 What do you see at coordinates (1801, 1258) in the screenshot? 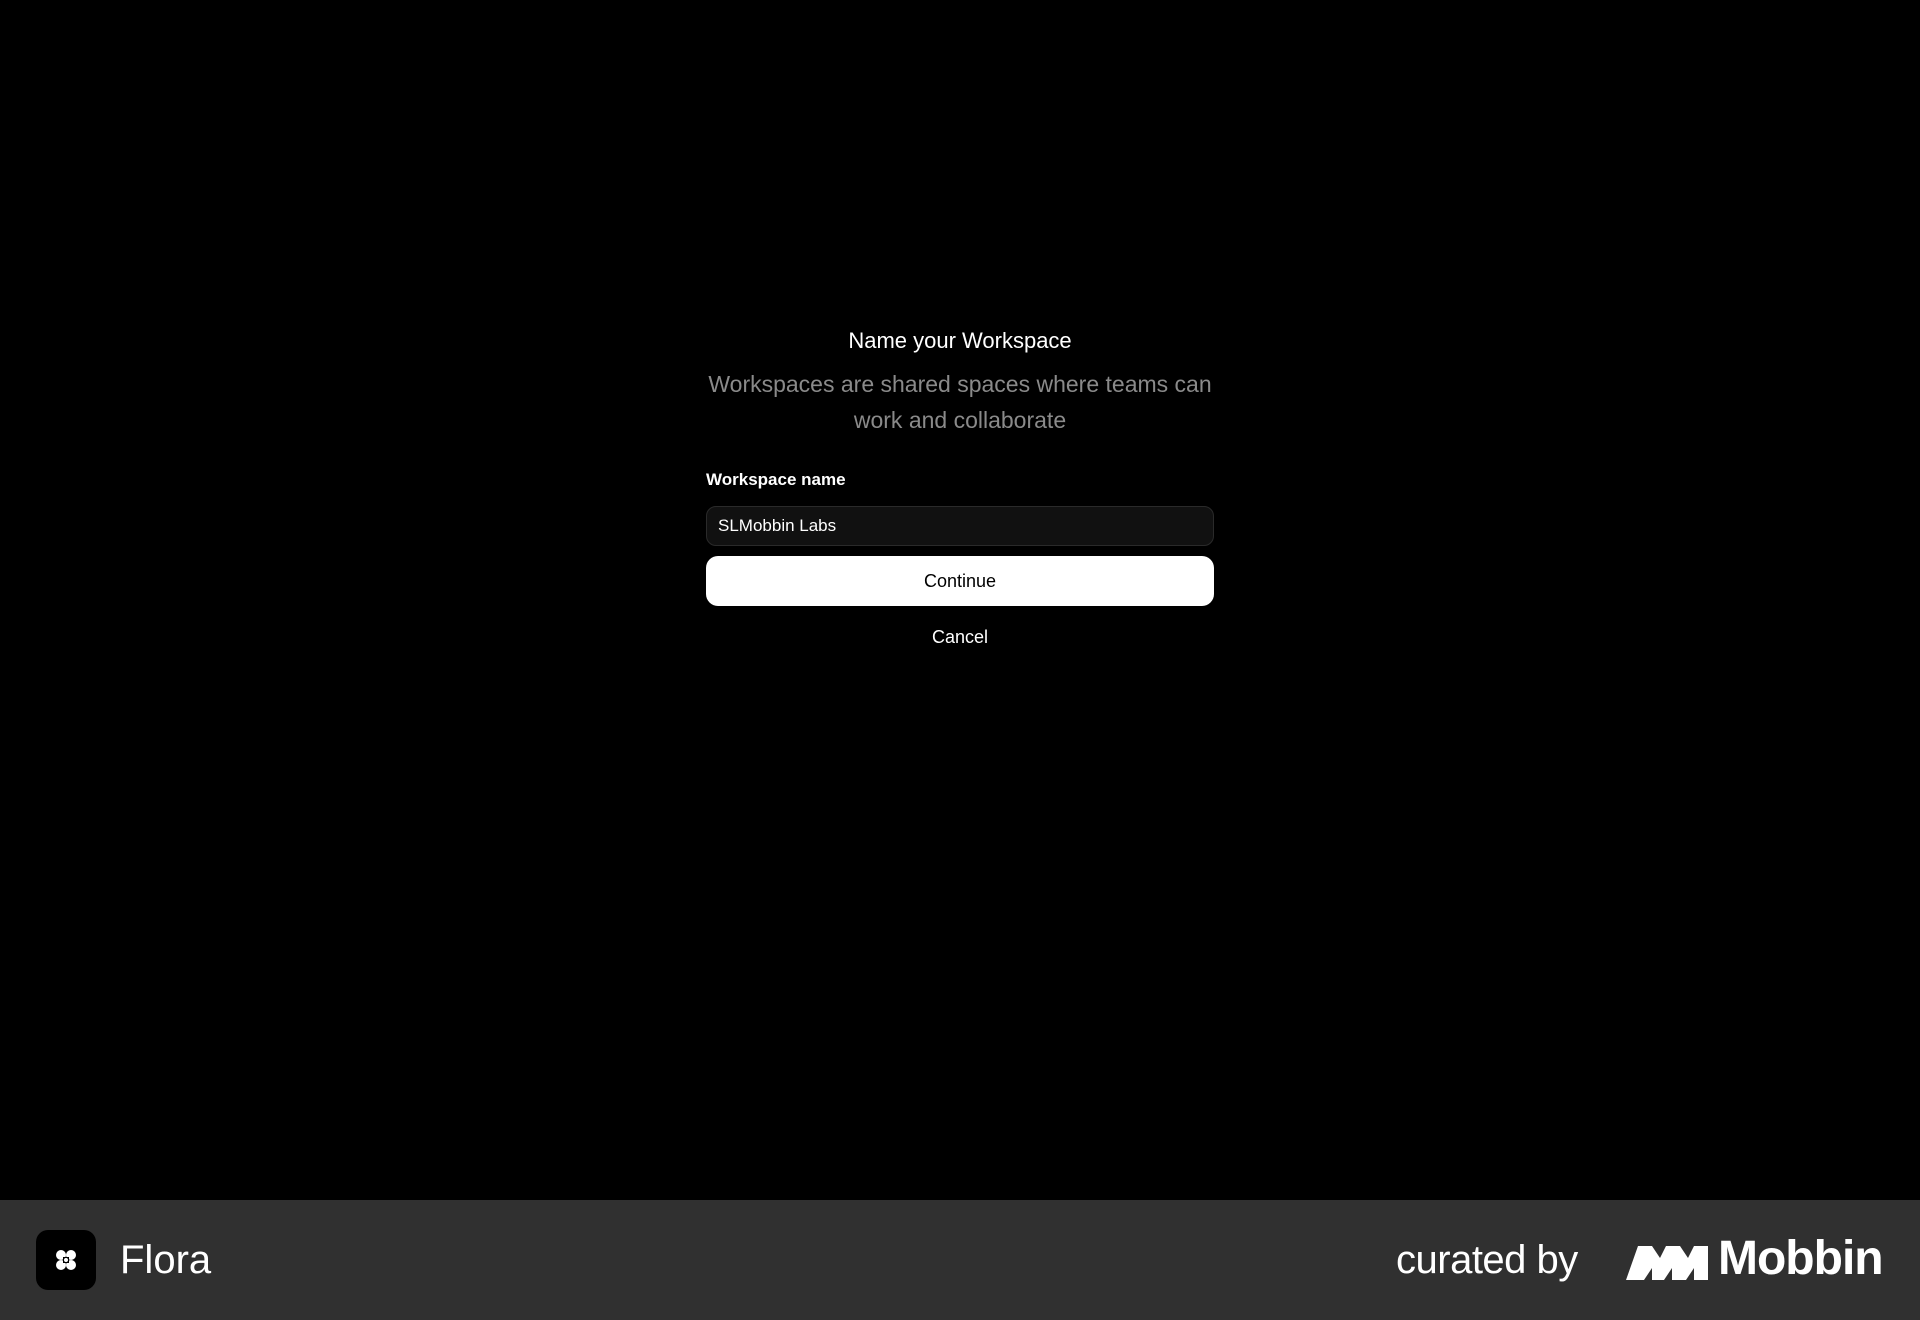
I see `mobbin-wordmark: Mobbin` at bounding box center [1801, 1258].